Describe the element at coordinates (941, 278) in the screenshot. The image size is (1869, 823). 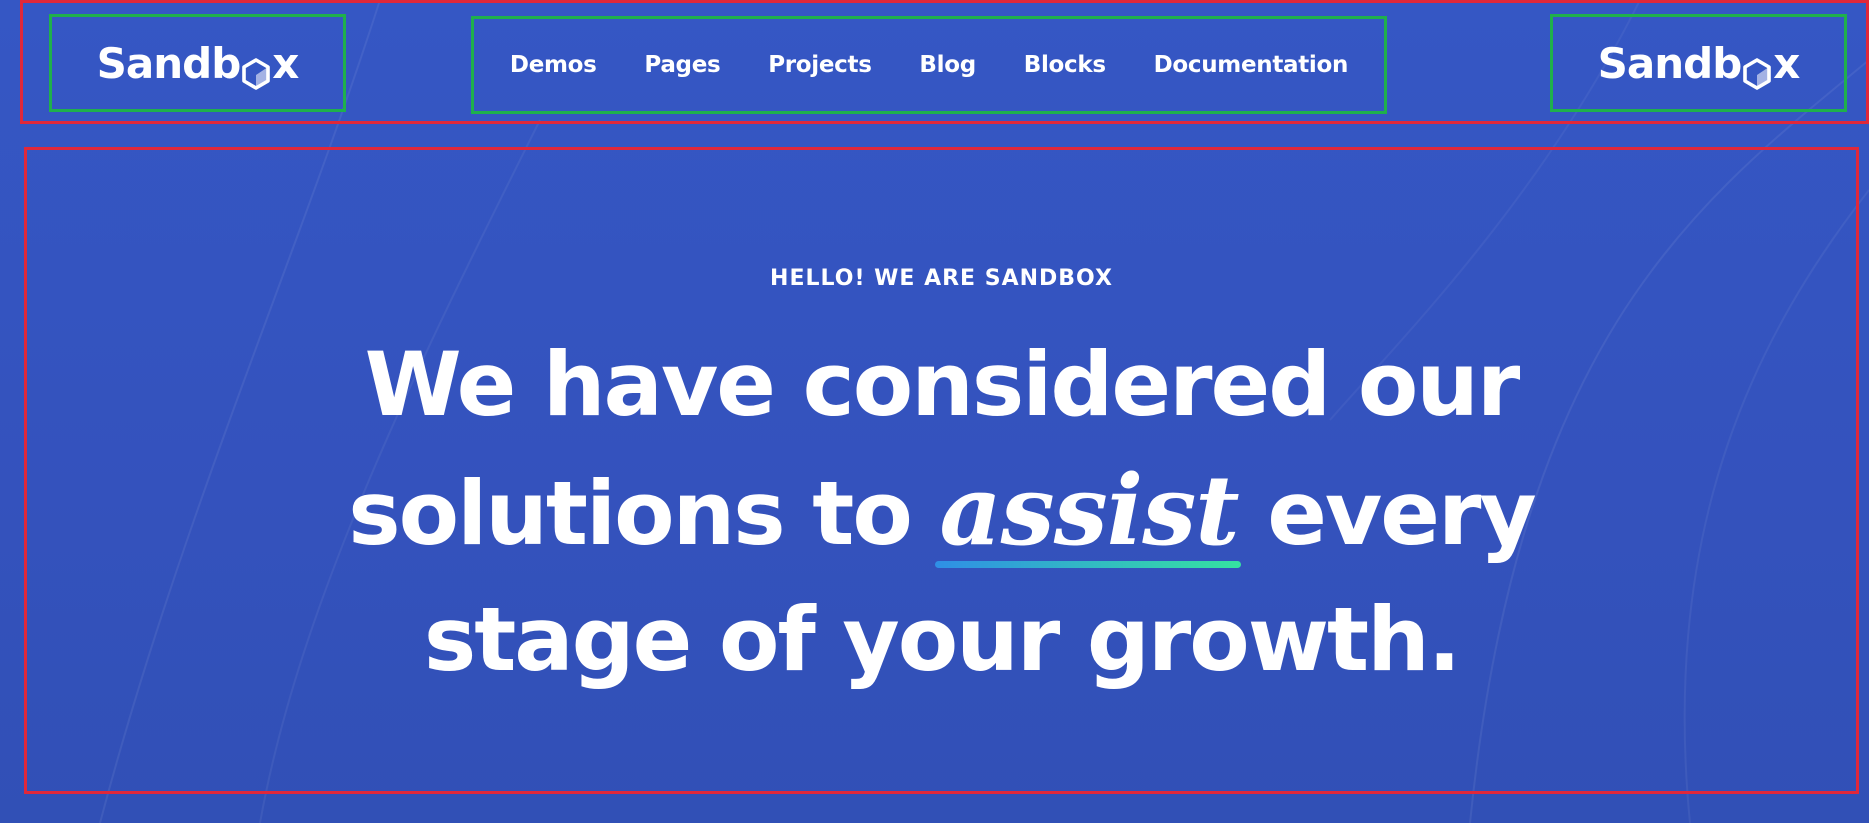
I see `hero-eyebrow: HELLO! WE ARE SANDBOX` at that location.